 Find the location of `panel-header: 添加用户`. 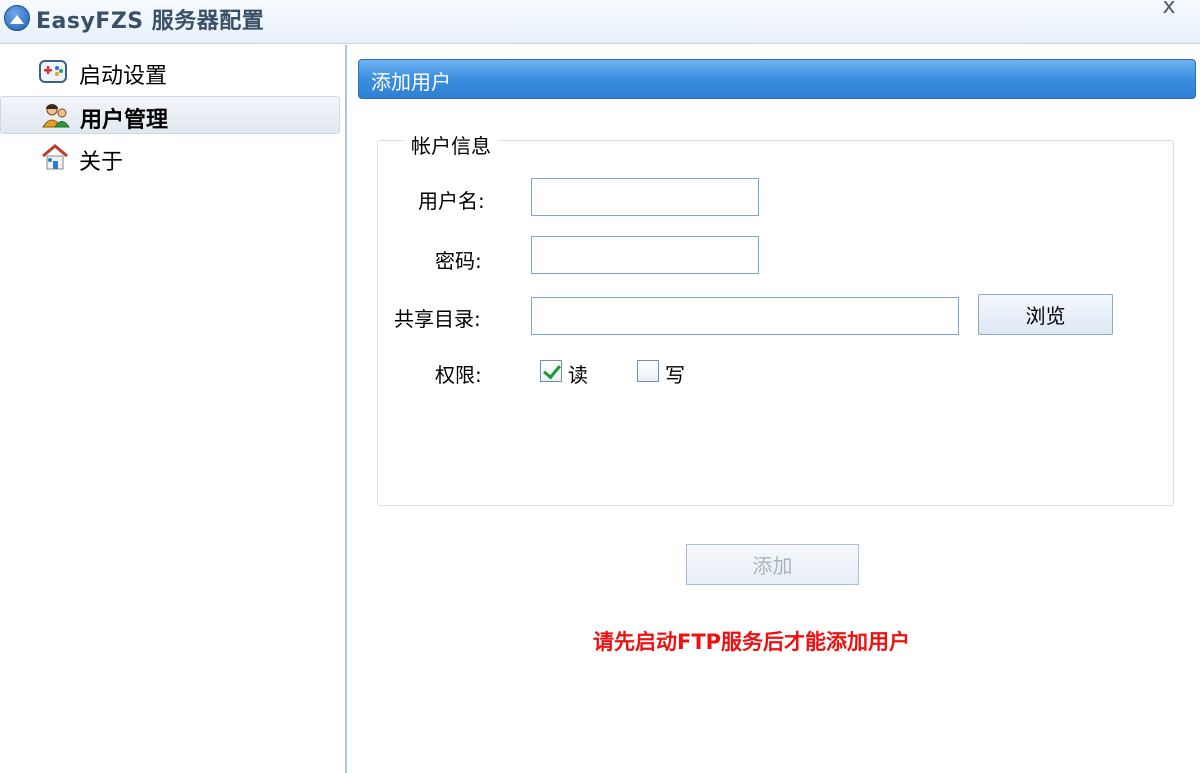

panel-header: 添加用户 is located at coordinates (777, 79).